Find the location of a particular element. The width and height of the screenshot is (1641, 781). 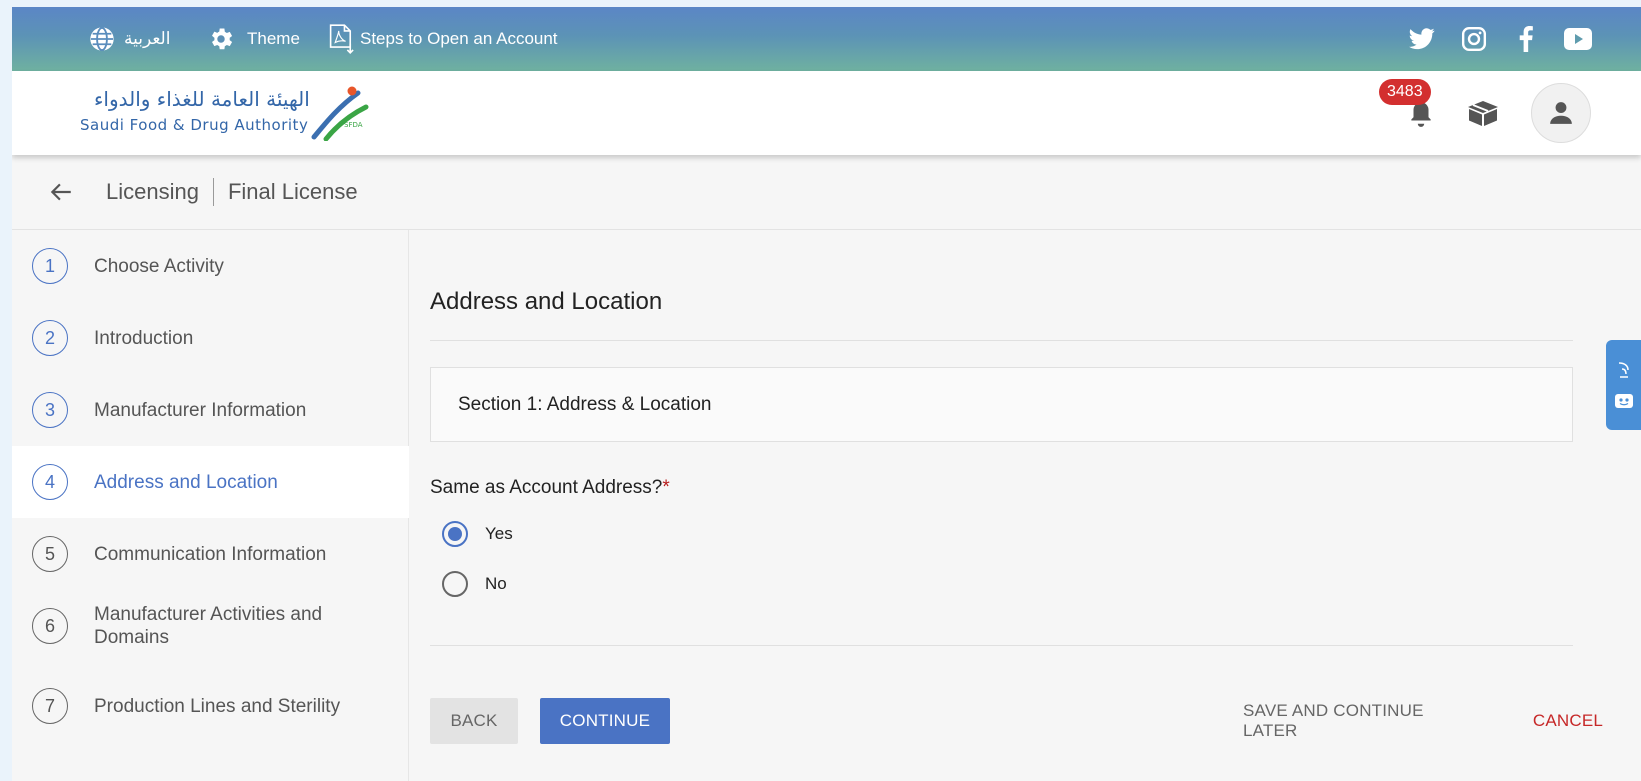

step-number: 6 is located at coordinates (50, 626).